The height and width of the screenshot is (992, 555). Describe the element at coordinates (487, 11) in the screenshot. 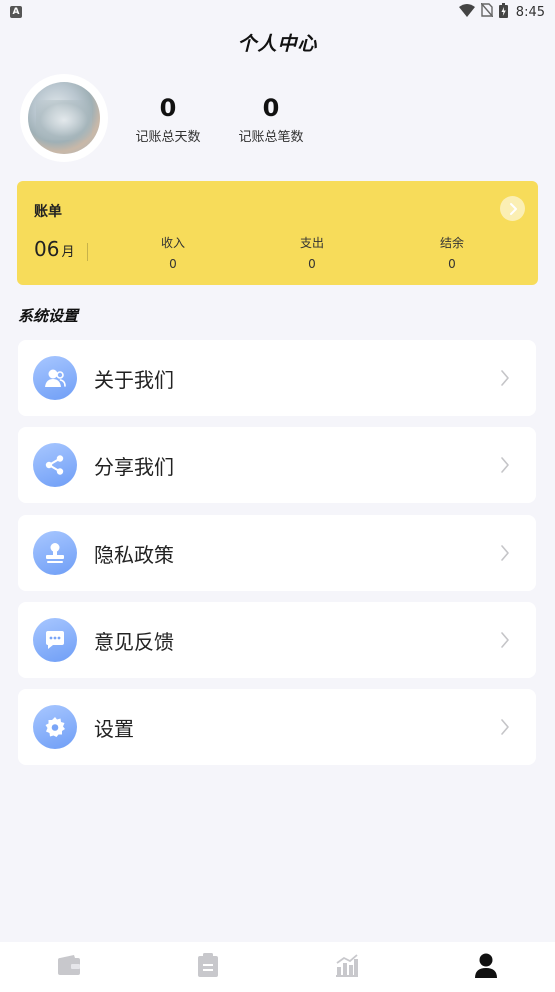

I see `no-sim-icon` at that location.